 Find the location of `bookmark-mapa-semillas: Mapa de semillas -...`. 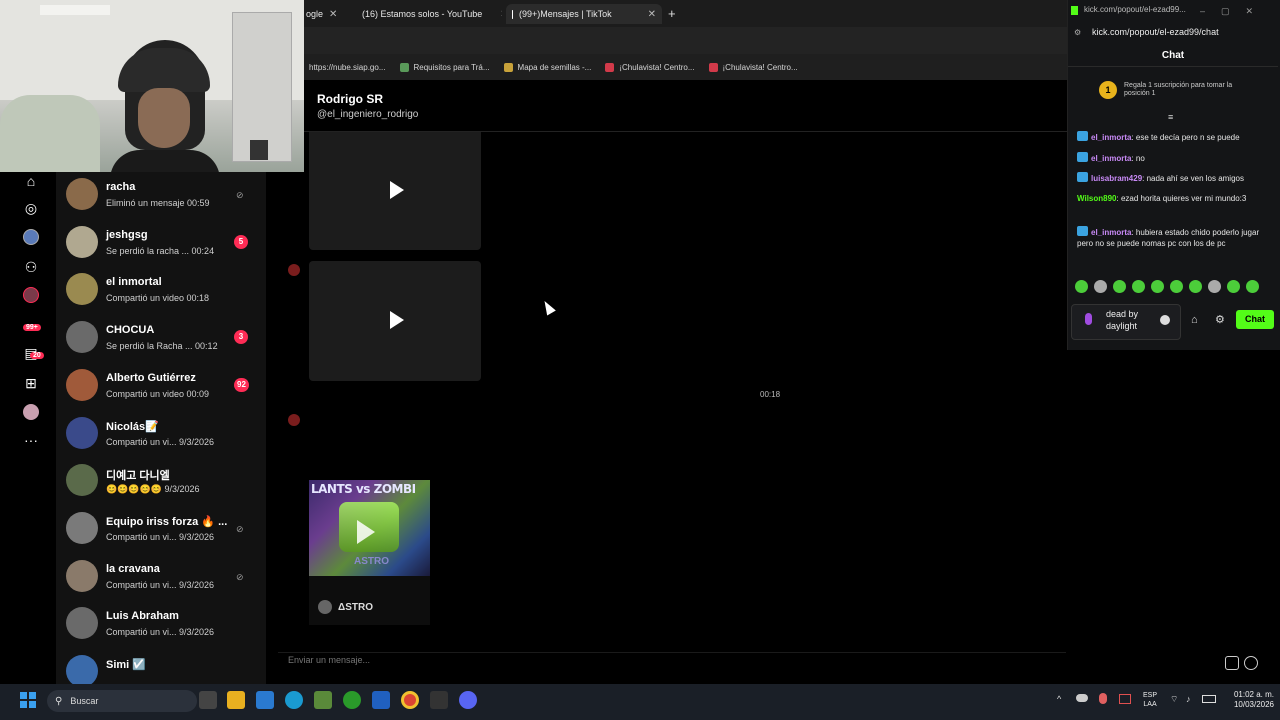

bookmark-mapa-semillas: Mapa de semillas -... is located at coordinates (547, 67).